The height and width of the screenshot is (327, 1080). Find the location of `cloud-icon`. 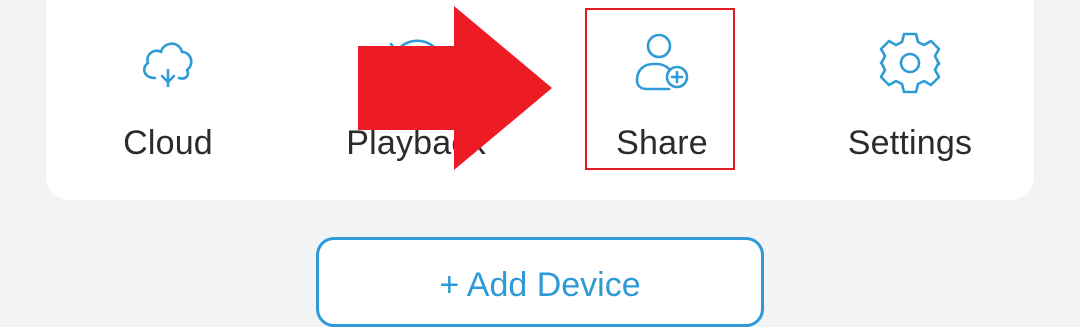

cloud-icon is located at coordinates (168, 63).